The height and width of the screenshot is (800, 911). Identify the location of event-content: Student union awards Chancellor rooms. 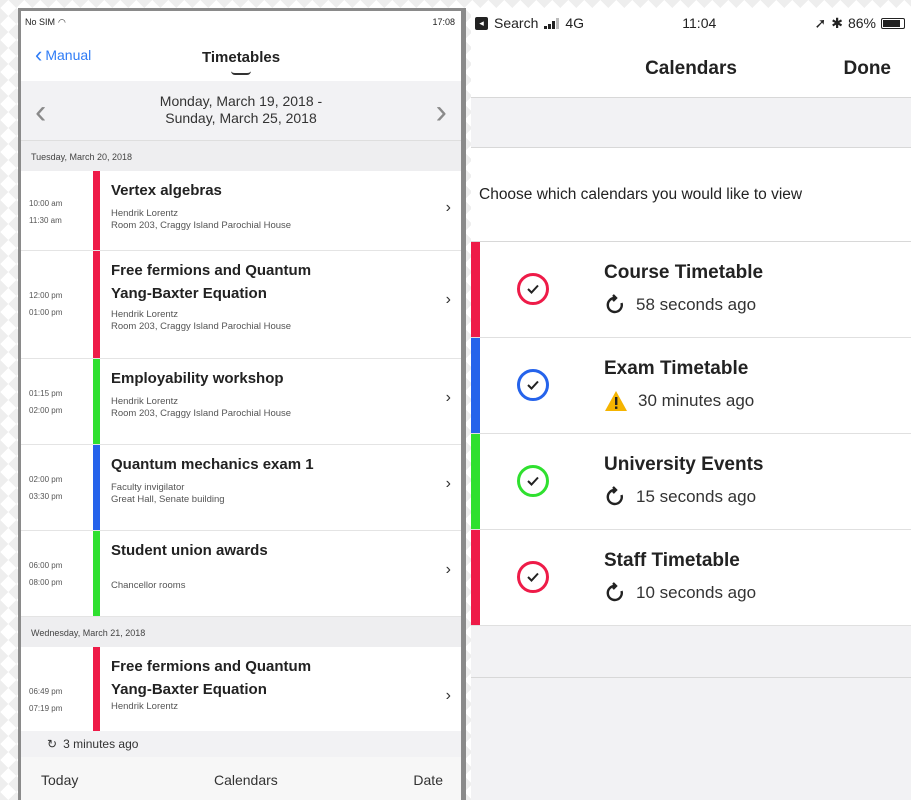
(271, 565).